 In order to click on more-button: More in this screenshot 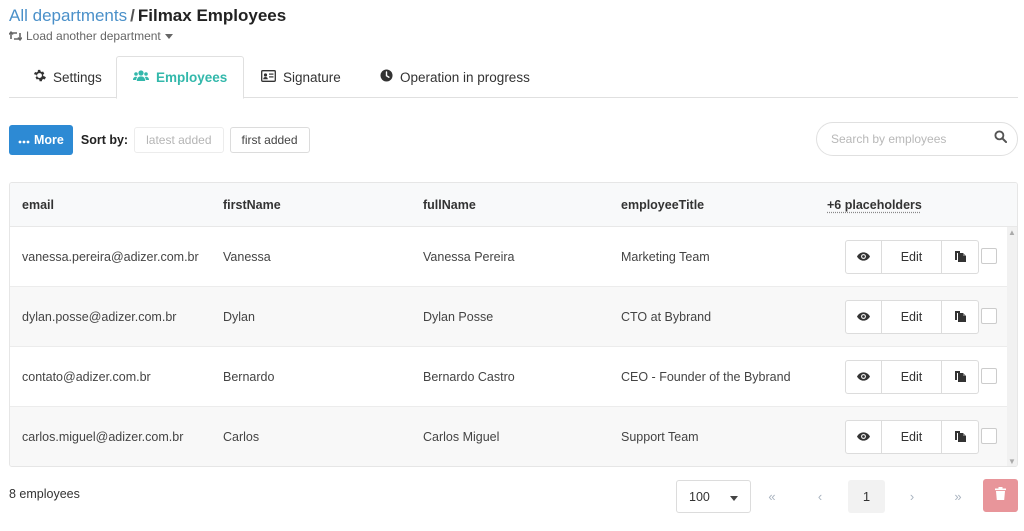, I will do `click(41, 140)`.